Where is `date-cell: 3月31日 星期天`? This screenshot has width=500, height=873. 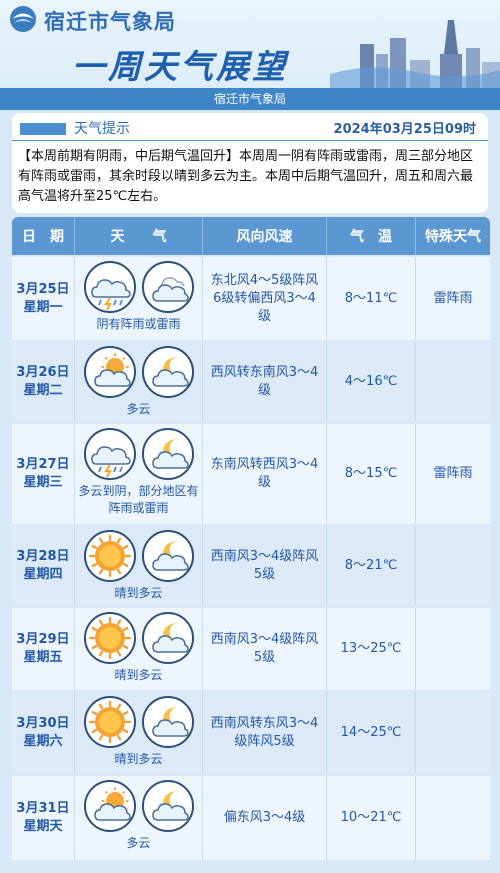 date-cell: 3月31日 星期天 is located at coordinates (43, 818).